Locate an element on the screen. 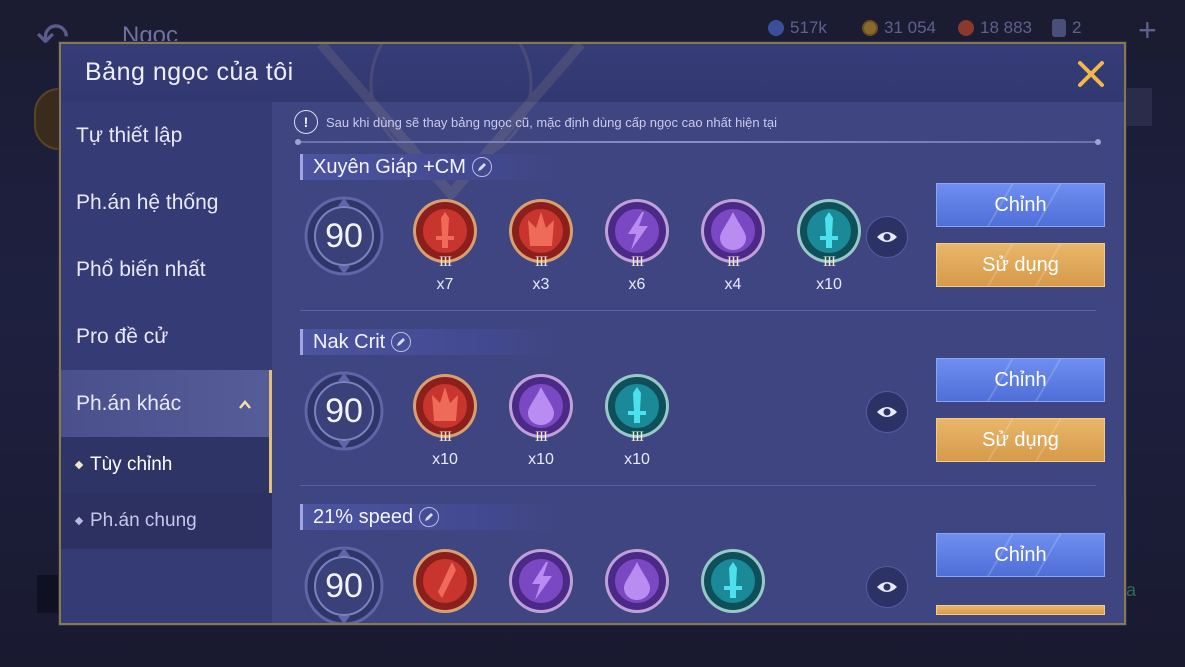 This screenshot has height=667, width=1185. close-button is located at coordinates (1091, 74).